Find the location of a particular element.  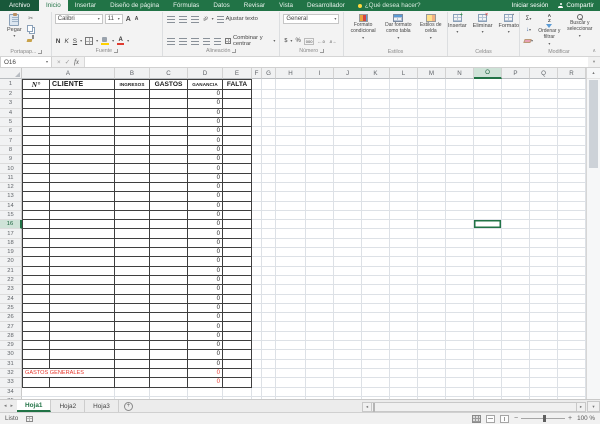

cell-ganancia-30: 0 is located at coordinates (205, 355).